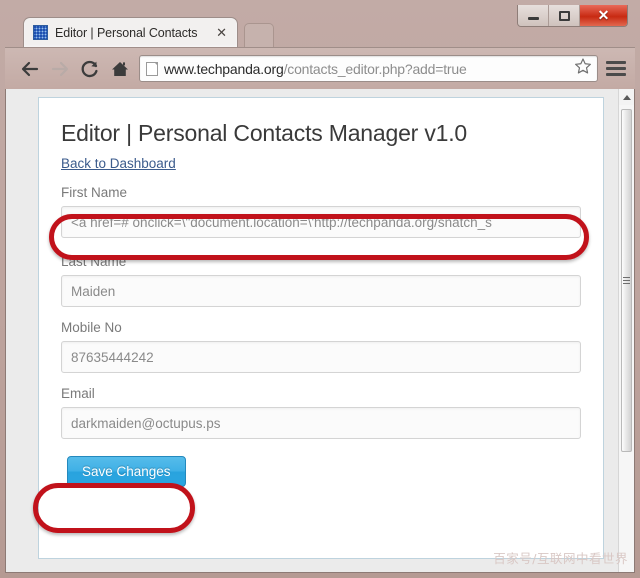 Image resolution: width=640 pixels, height=578 pixels. I want to click on forward-arrow-icon, so click(60, 68).